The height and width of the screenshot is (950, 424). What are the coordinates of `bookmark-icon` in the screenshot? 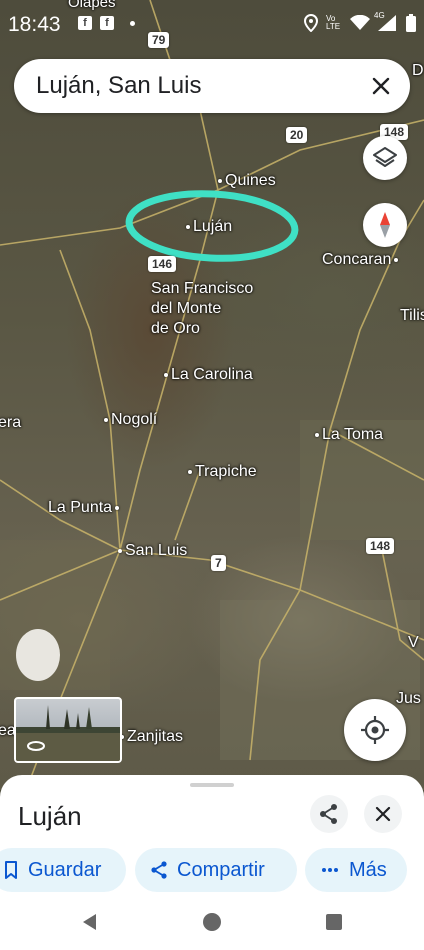 It's located at (11, 870).